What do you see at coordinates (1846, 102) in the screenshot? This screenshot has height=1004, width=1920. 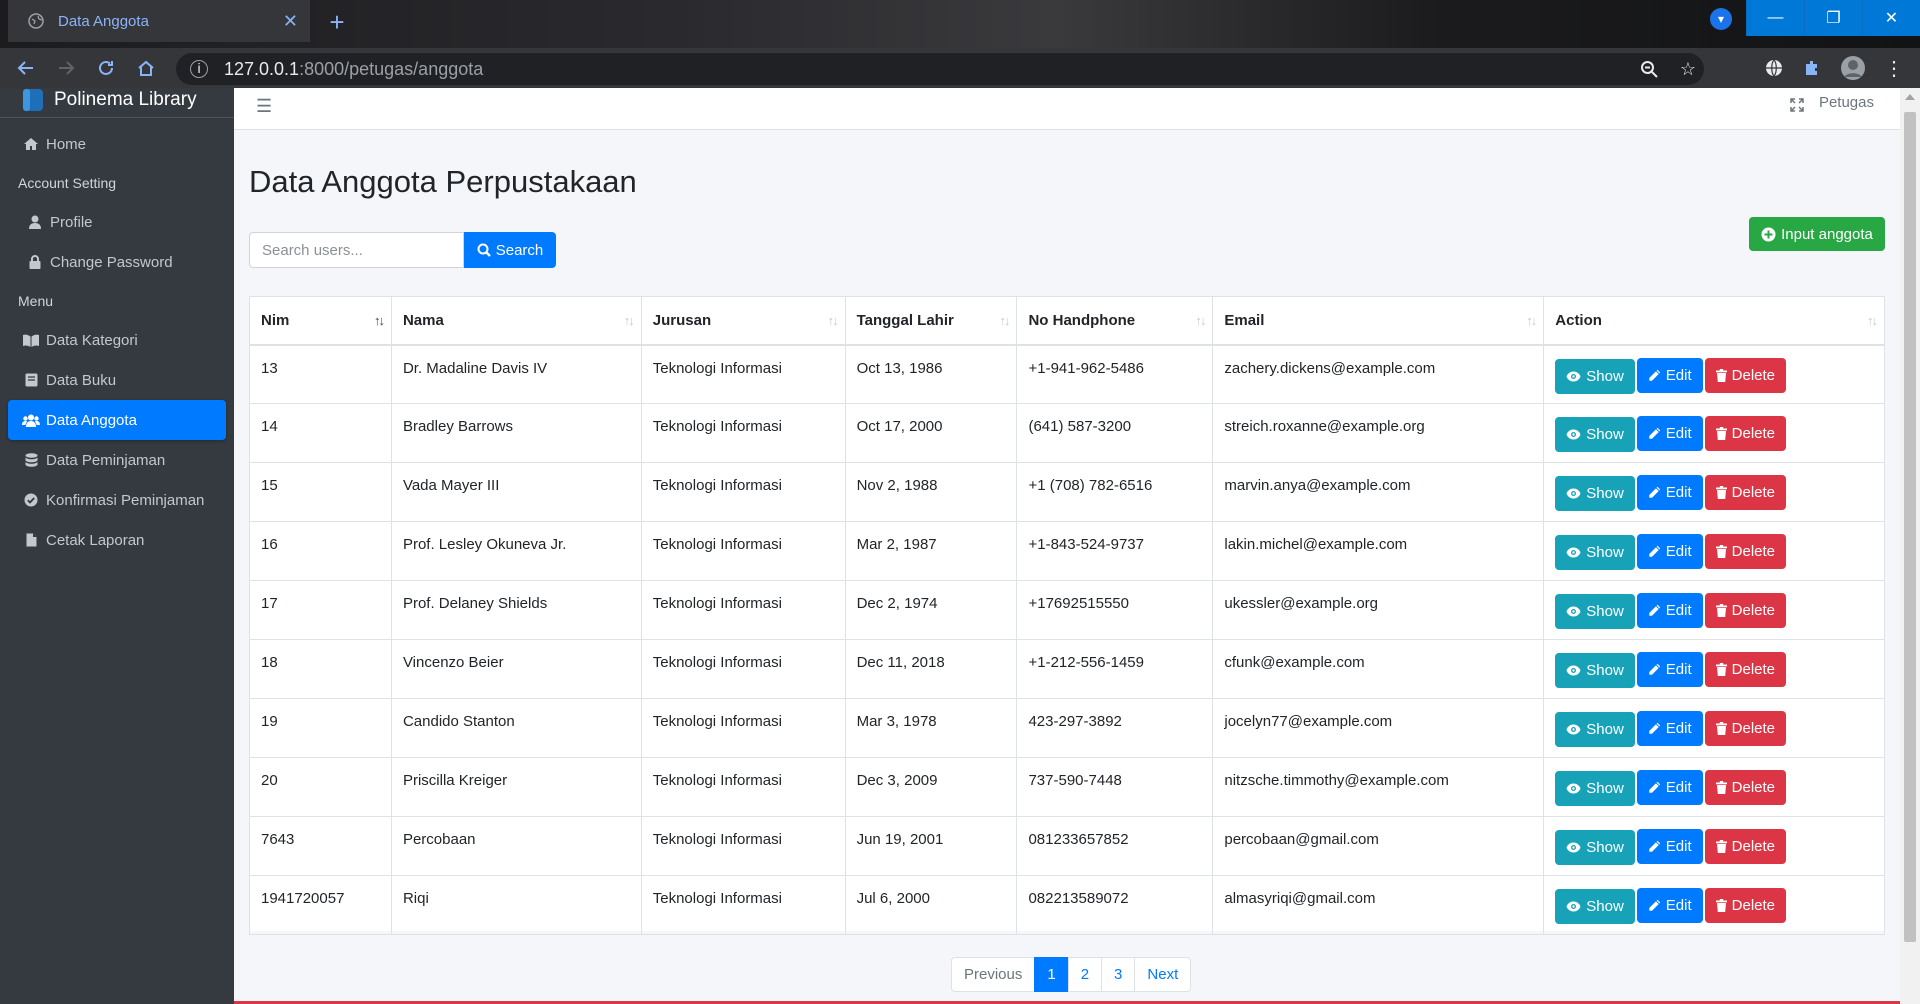 I see `user-menu: Petugas` at bounding box center [1846, 102].